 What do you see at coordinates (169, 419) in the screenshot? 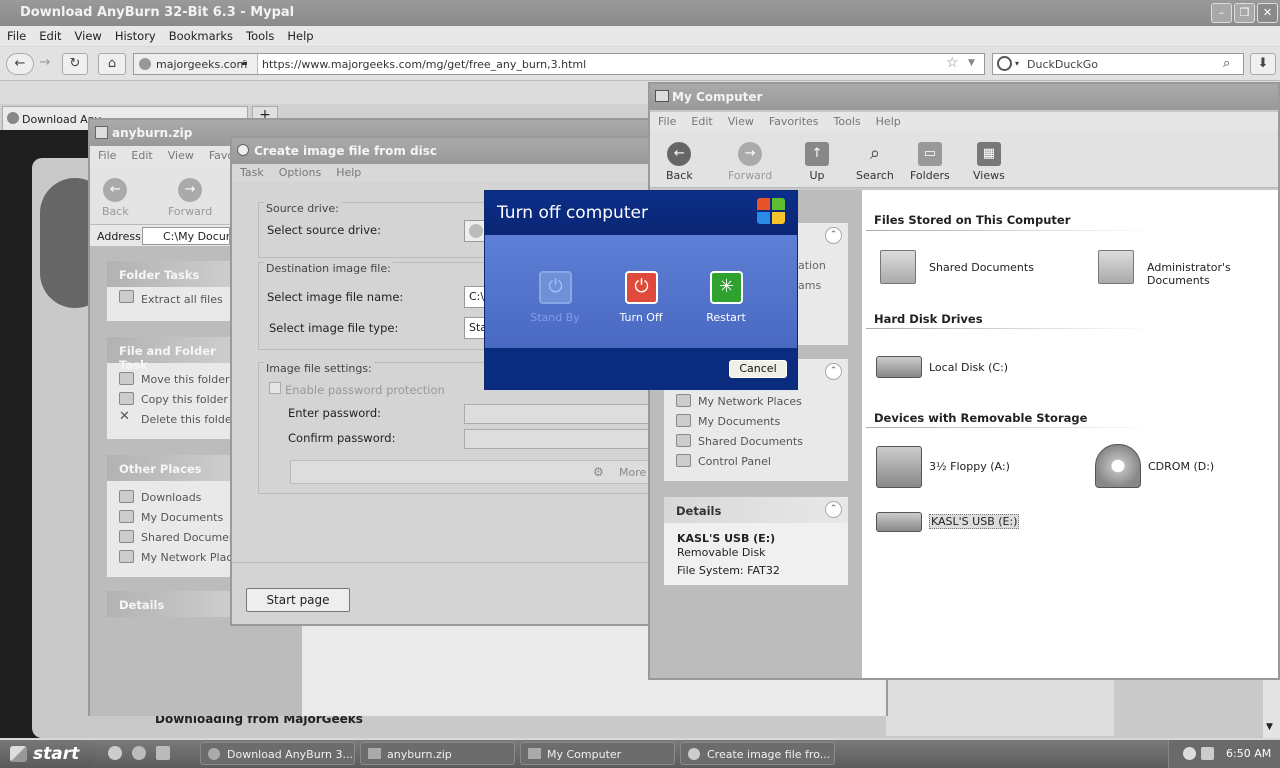
I see `delete-folder-link: ✕ Delete this folder` at bounding box center [169, 419].